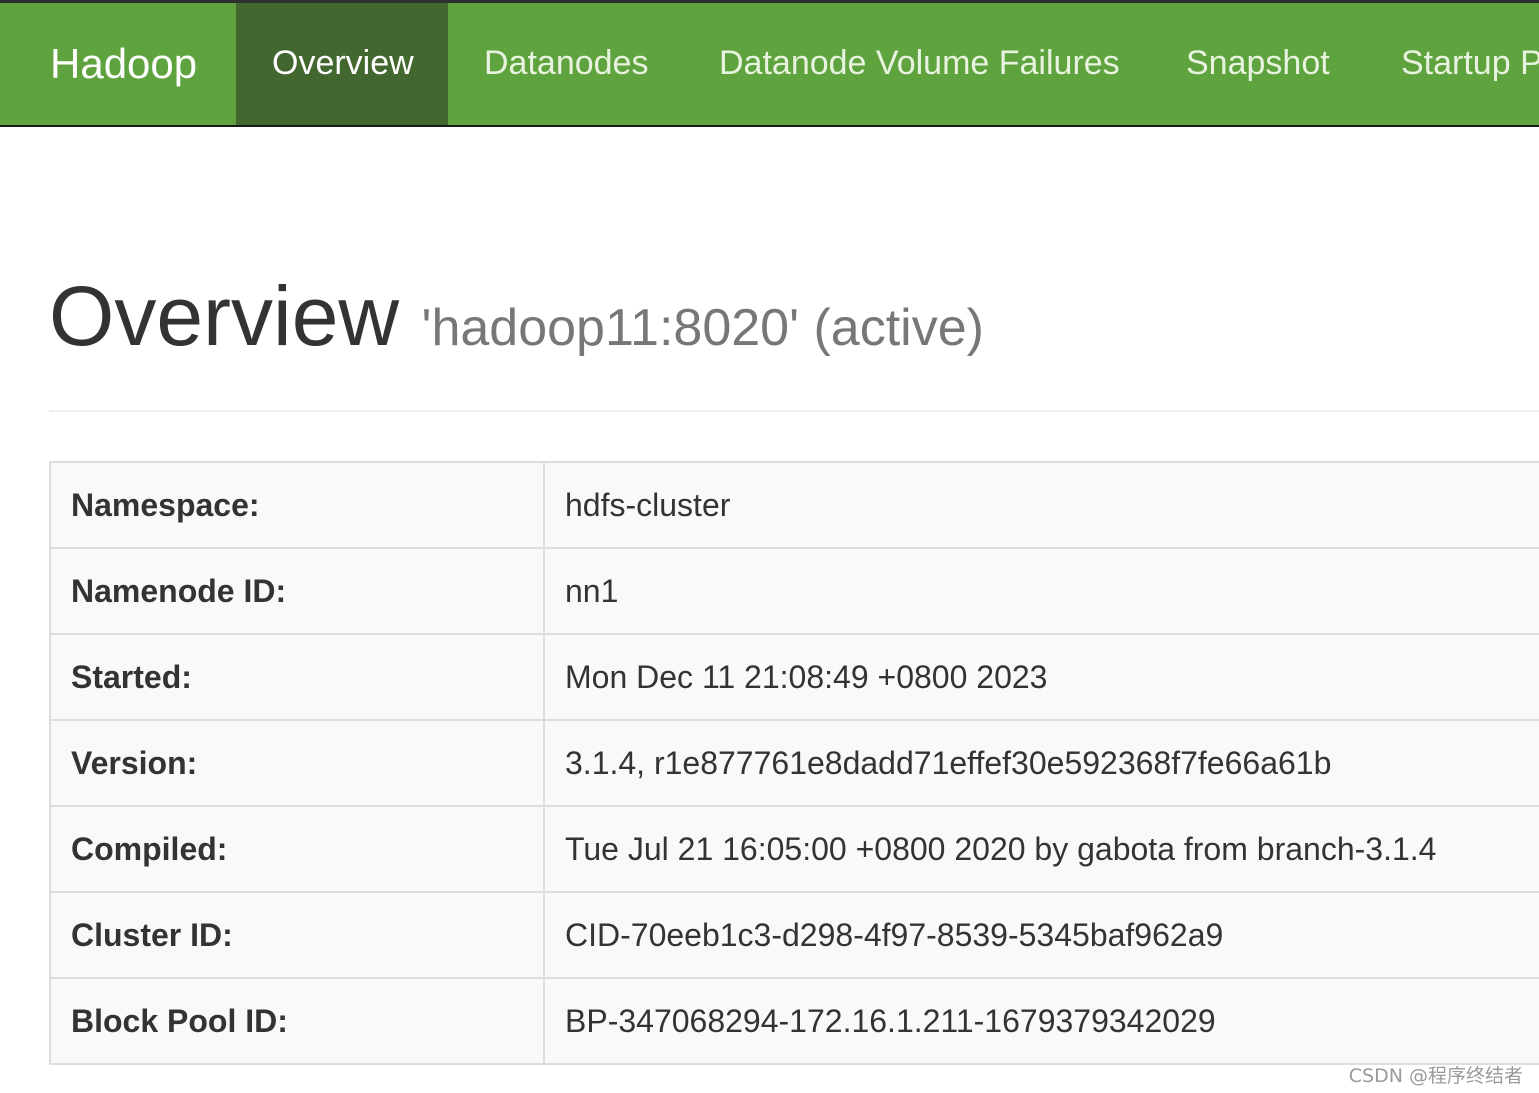 Image resolution: width=1539 pixels, height=1093 pixels. I want to click on row-key: Block Pool ID:, so click(297, 1021).